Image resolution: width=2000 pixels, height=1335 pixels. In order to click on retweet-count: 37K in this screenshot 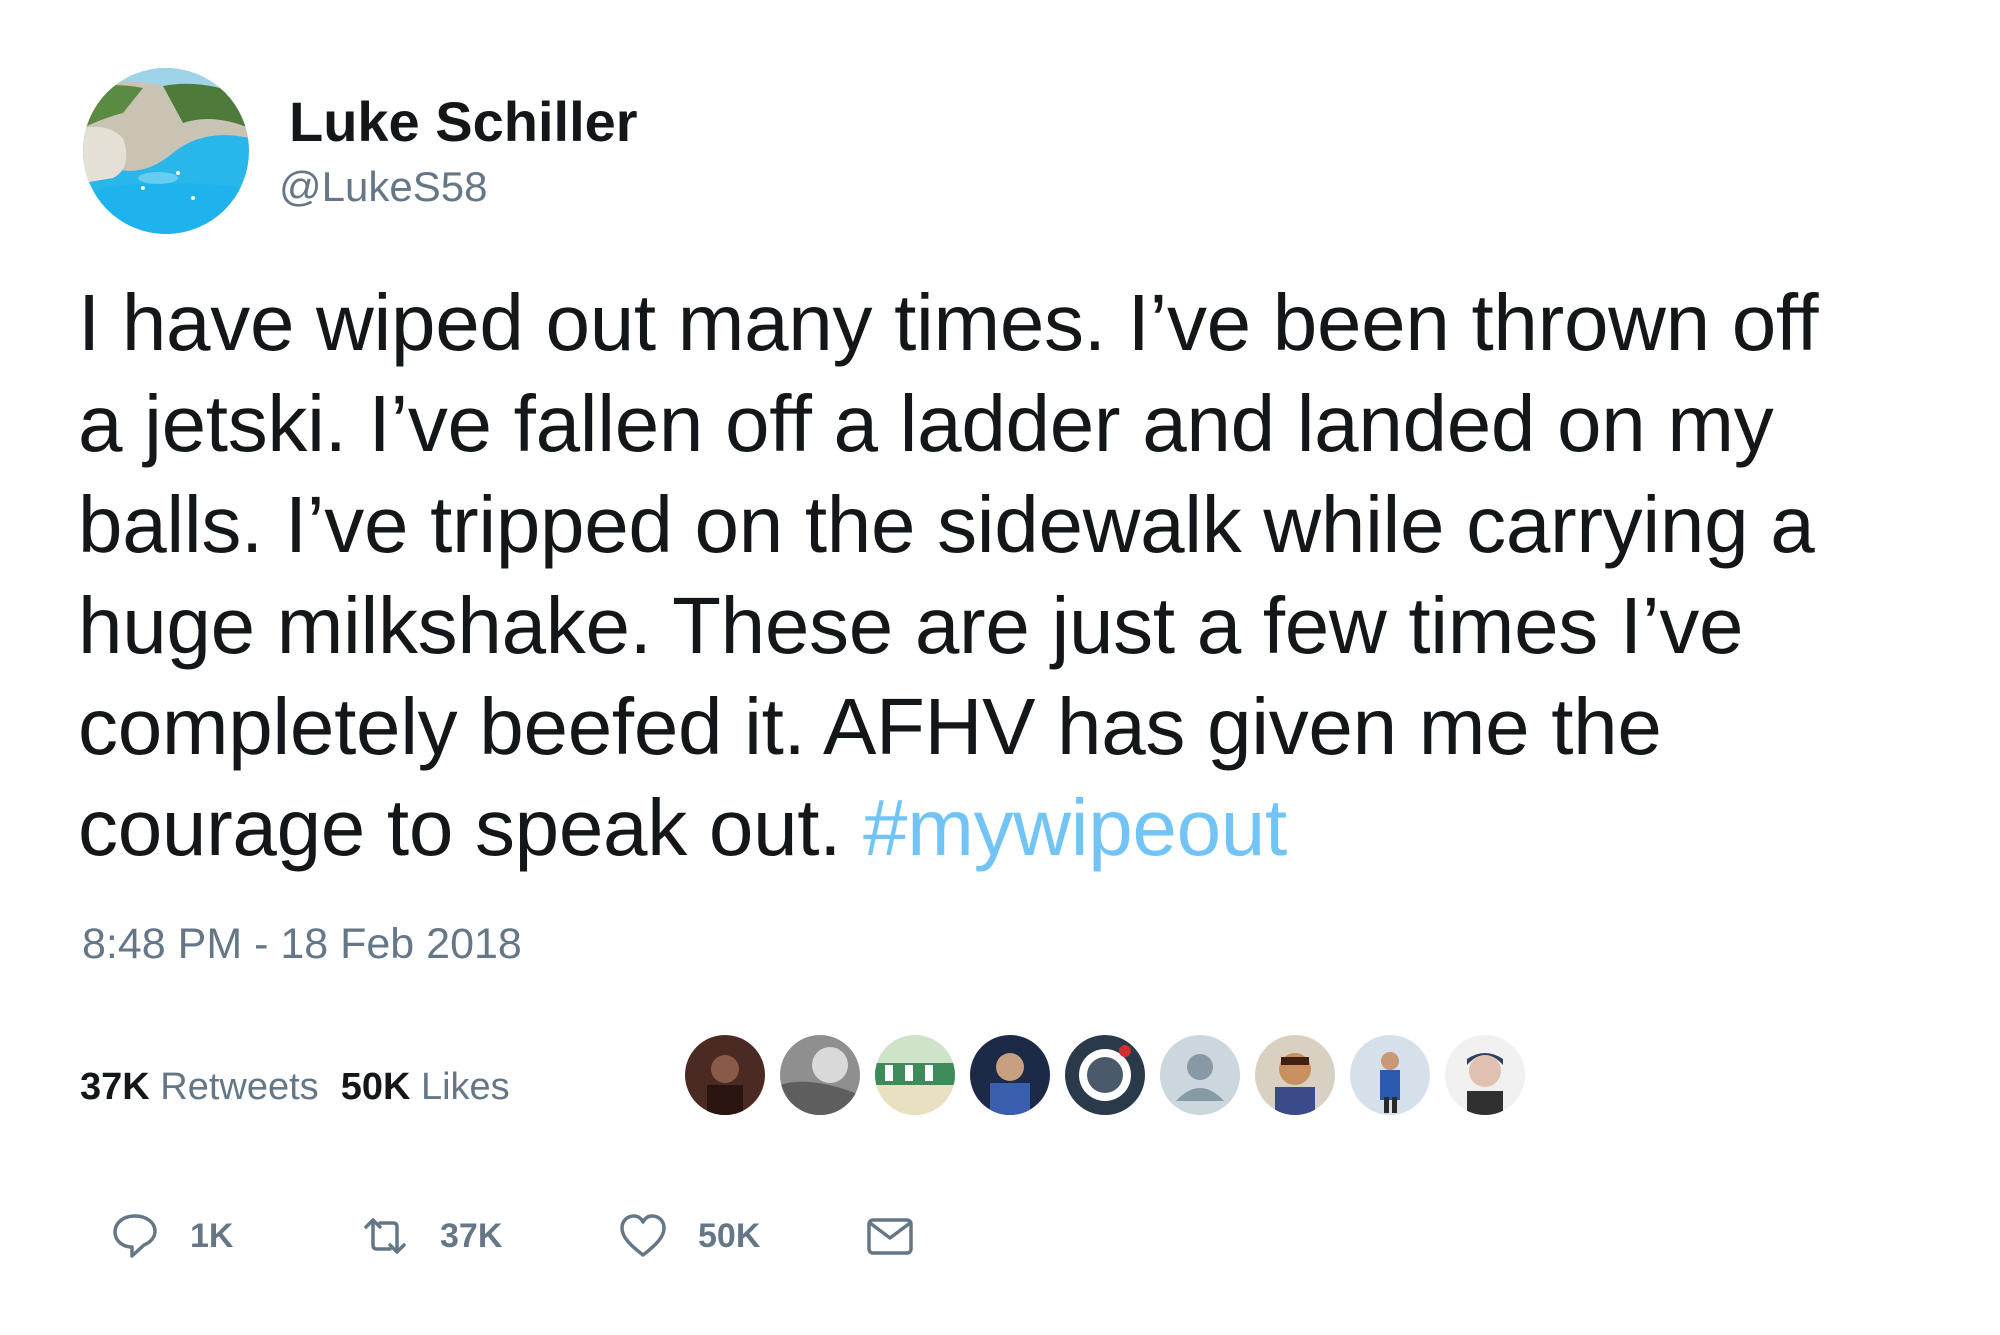, I will do `click(471, 1236)`.